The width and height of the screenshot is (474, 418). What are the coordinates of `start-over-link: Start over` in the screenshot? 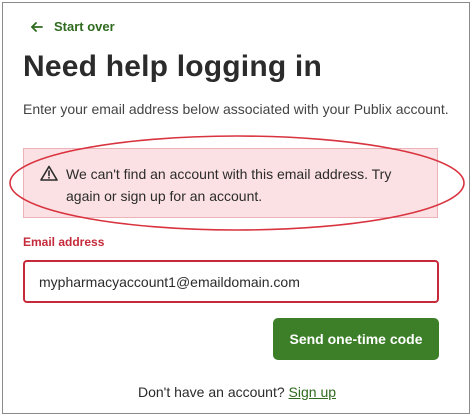 It's located at (72, 26).